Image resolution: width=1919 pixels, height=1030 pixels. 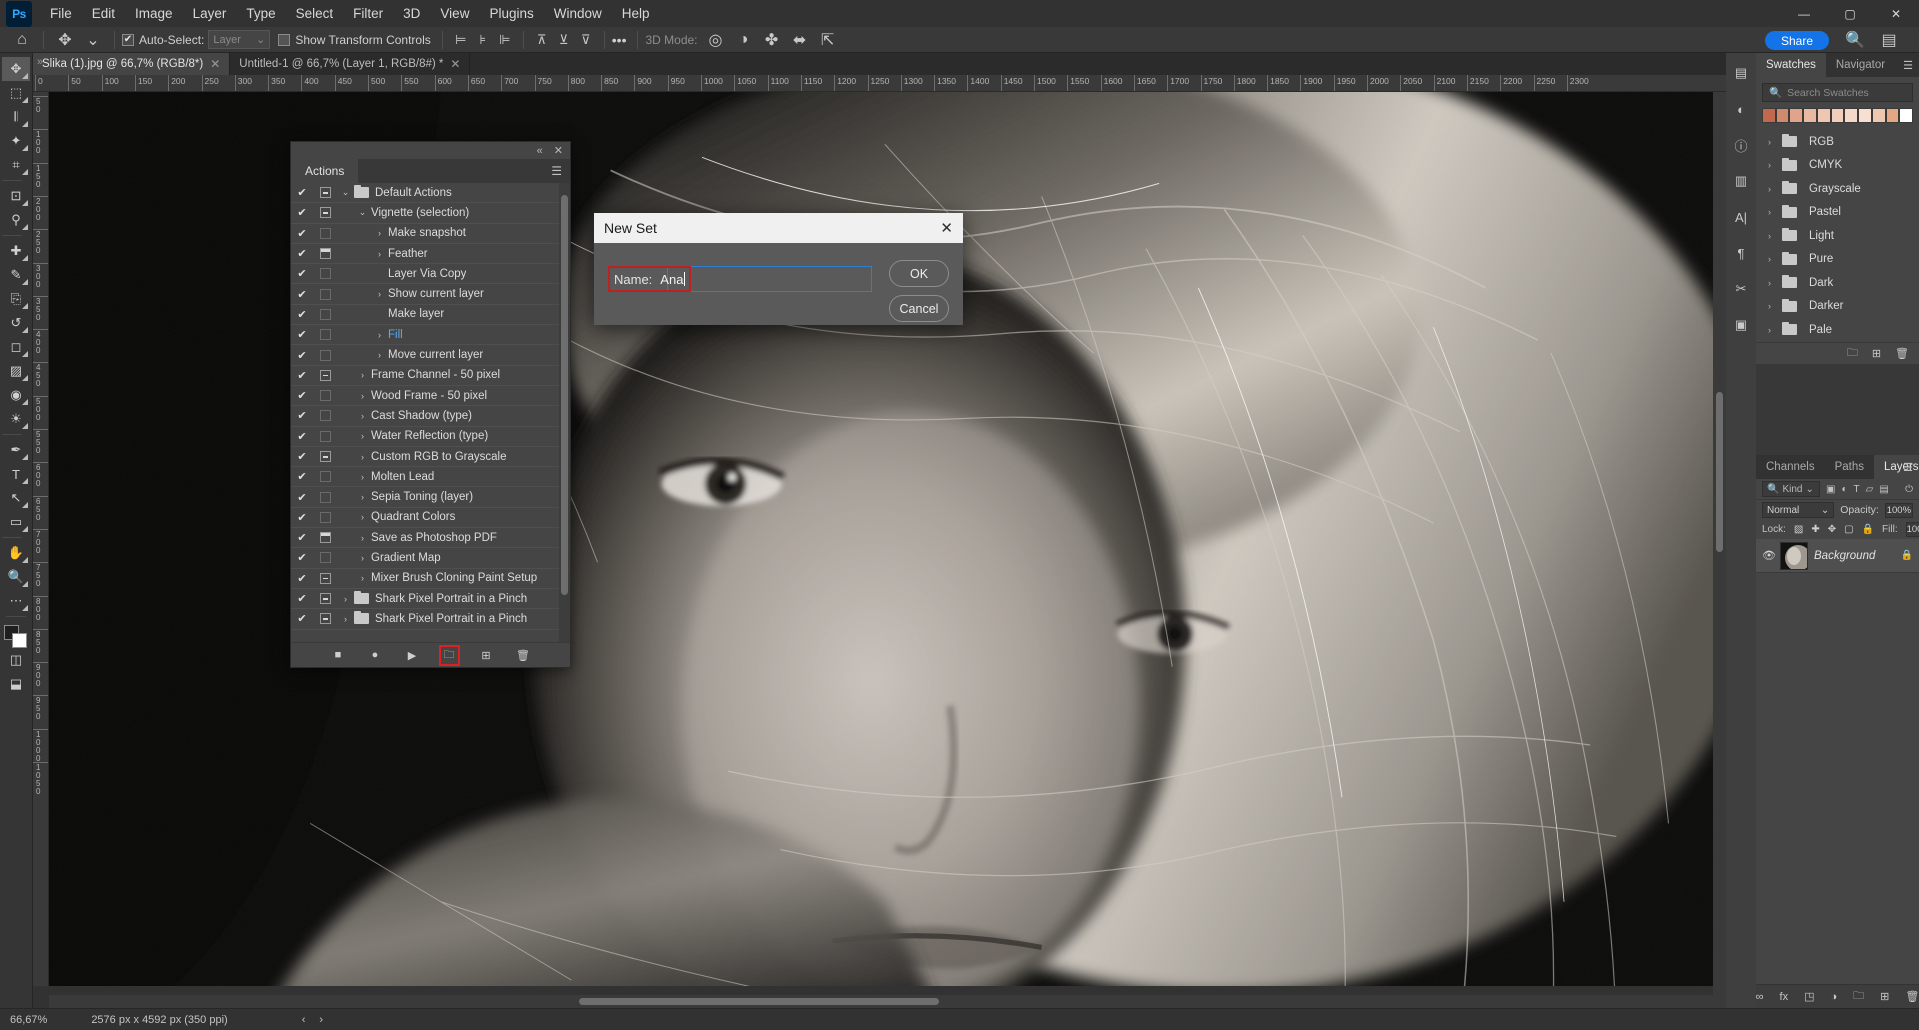 I want to click on scale-3d-icon: ⇱, so click(x=828, y=40).